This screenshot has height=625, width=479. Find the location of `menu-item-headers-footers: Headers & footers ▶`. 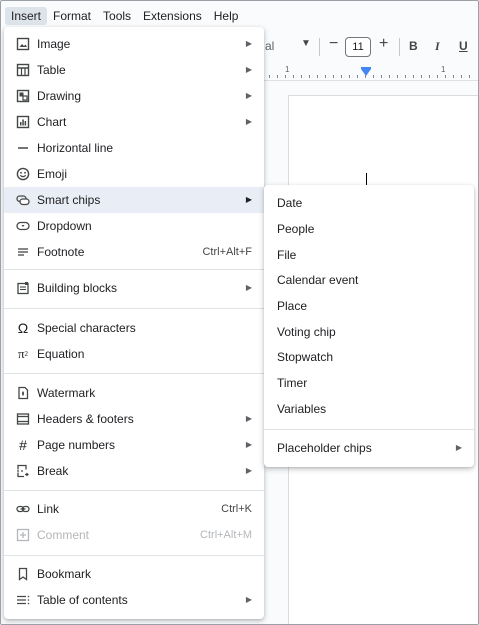

menu-item-headers-footers: Headers & footers ▶ is located at coordinates (134, 419).